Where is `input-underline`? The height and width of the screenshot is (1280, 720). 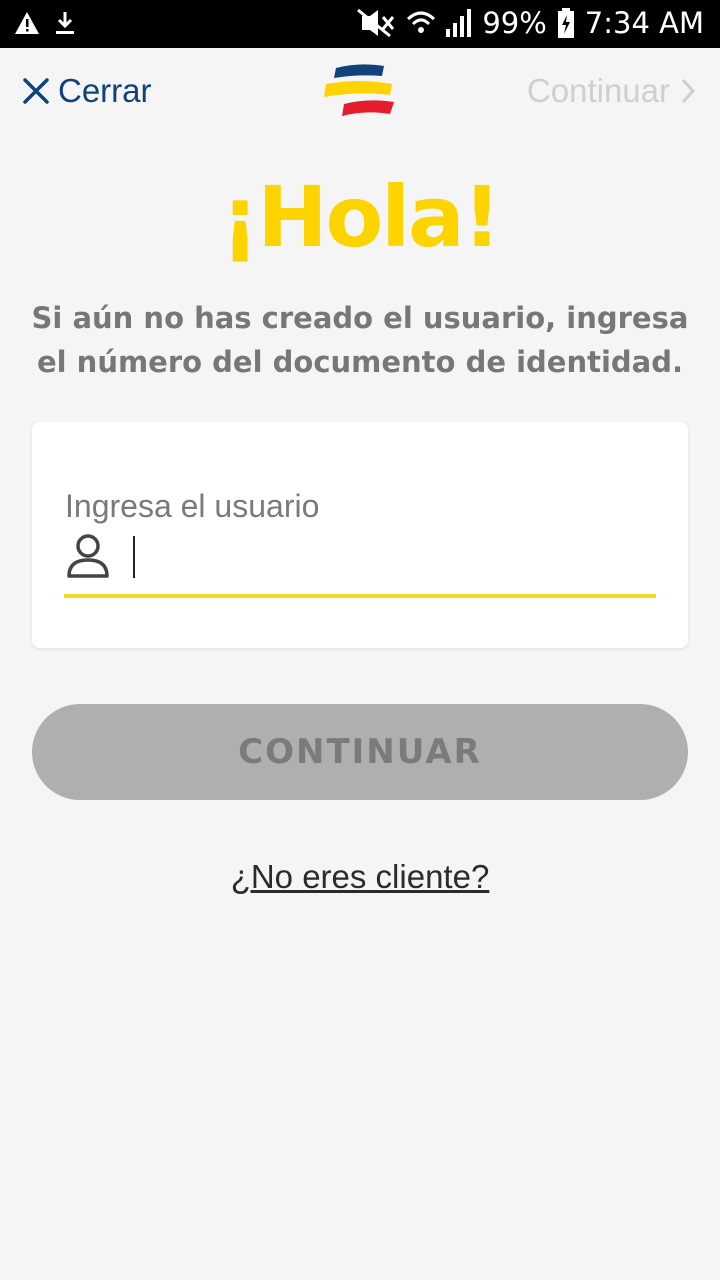
input-underline is located at coordinates (360, 596).